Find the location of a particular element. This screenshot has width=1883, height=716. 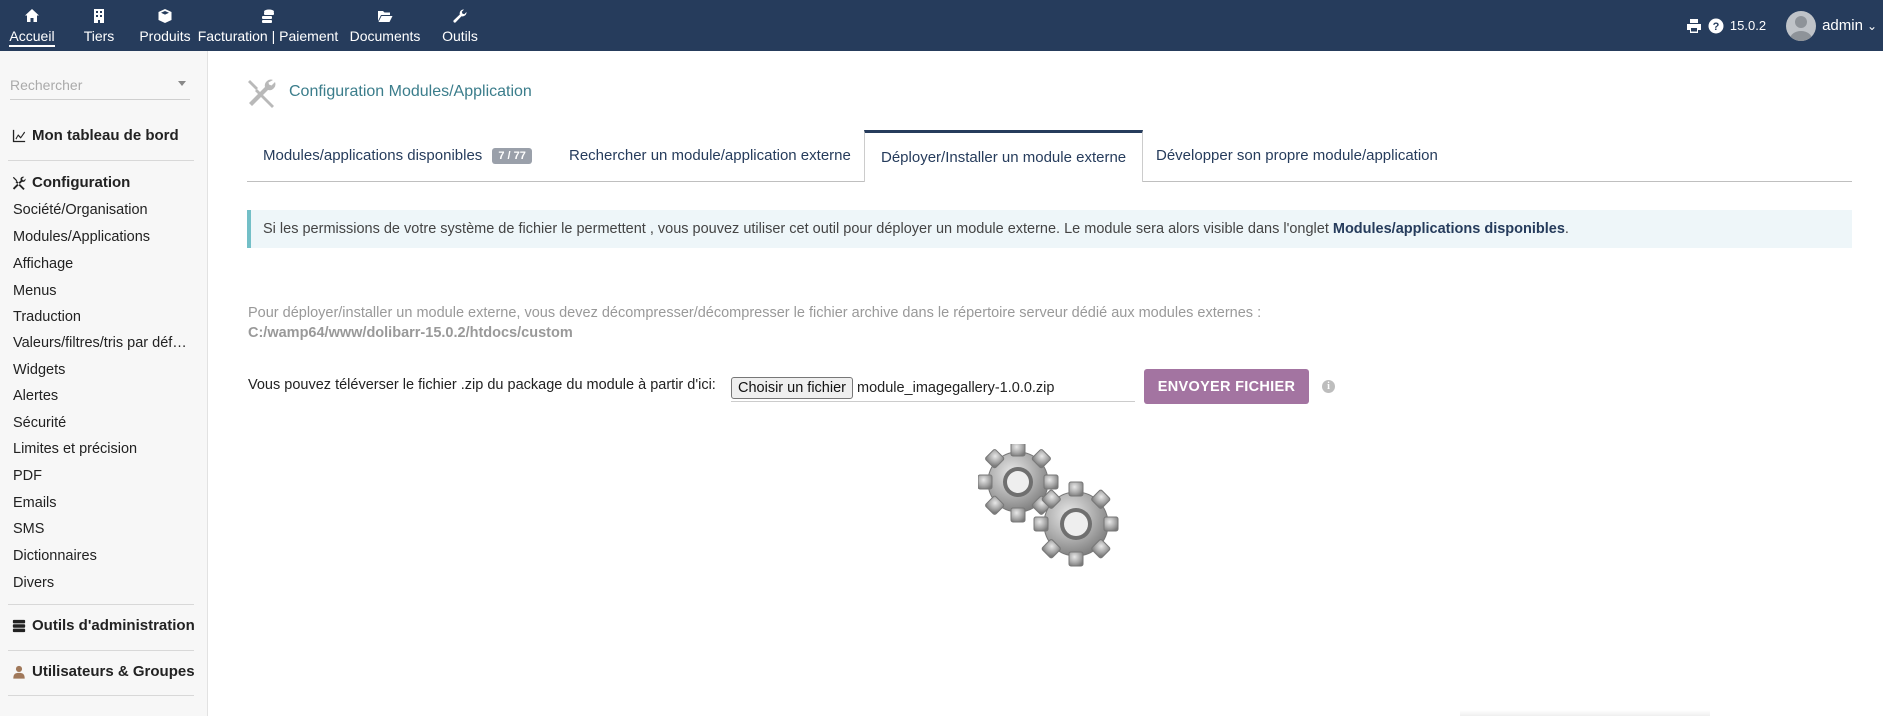

sidebar-item-menus: Menus is located at coordinates (35, 291).